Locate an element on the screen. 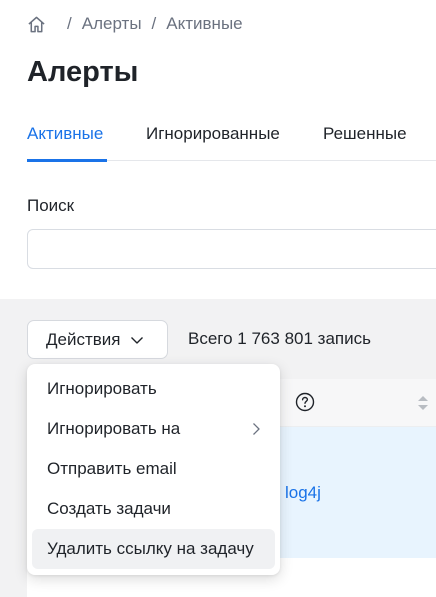  search-label: Поиск is located at coordinates (51, 205).